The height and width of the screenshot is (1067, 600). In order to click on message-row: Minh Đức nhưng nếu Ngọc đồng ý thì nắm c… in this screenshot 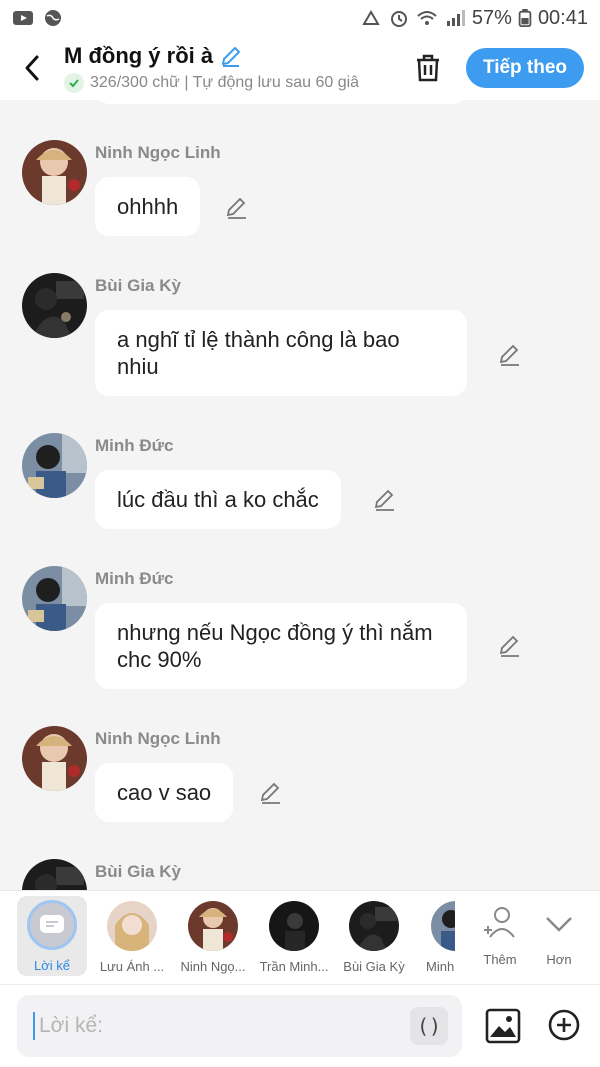, I will do `click(300, 634)`.